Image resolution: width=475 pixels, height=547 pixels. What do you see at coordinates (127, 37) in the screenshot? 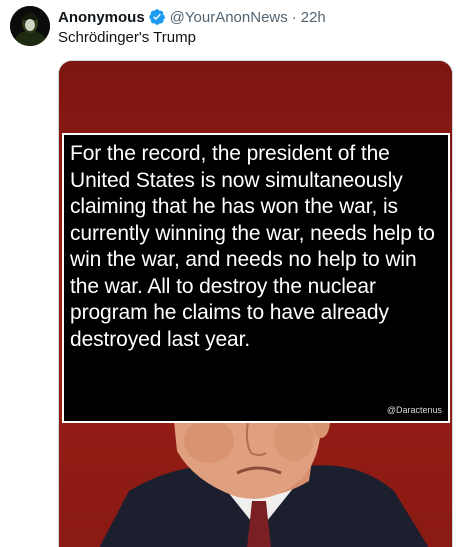
I see `tweet-text: Schrödinger's Trump` at bounding box center [127, 37].